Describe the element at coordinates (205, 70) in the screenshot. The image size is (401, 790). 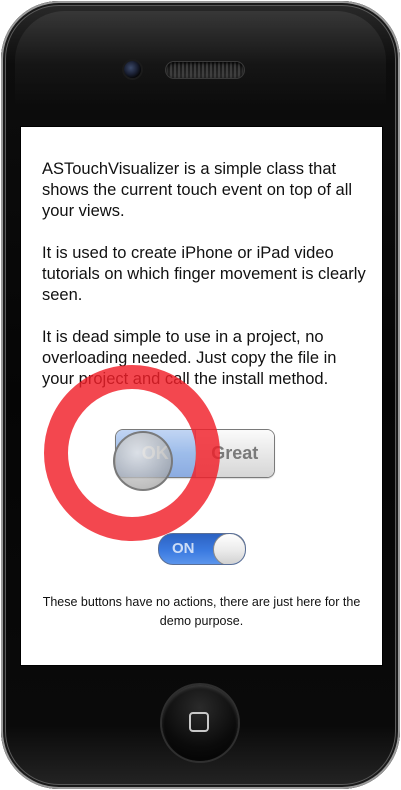
I see `earpiece-speaker` at that location.